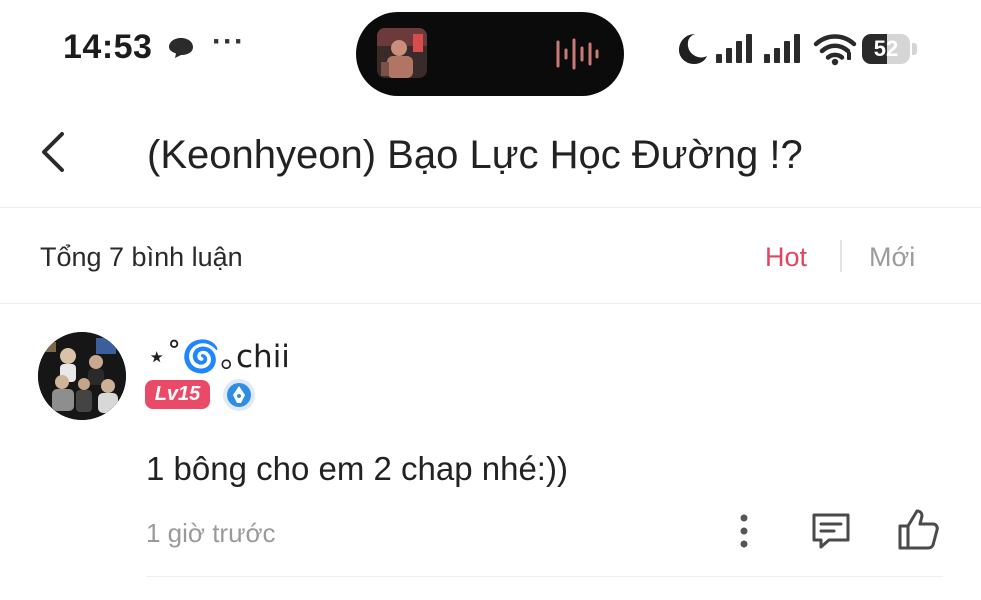 The width and height of the screenshot is (981, 600). Describe the element at coordinates (577, 54) in the screenshot. I see `audio-wave-icon` at that location.